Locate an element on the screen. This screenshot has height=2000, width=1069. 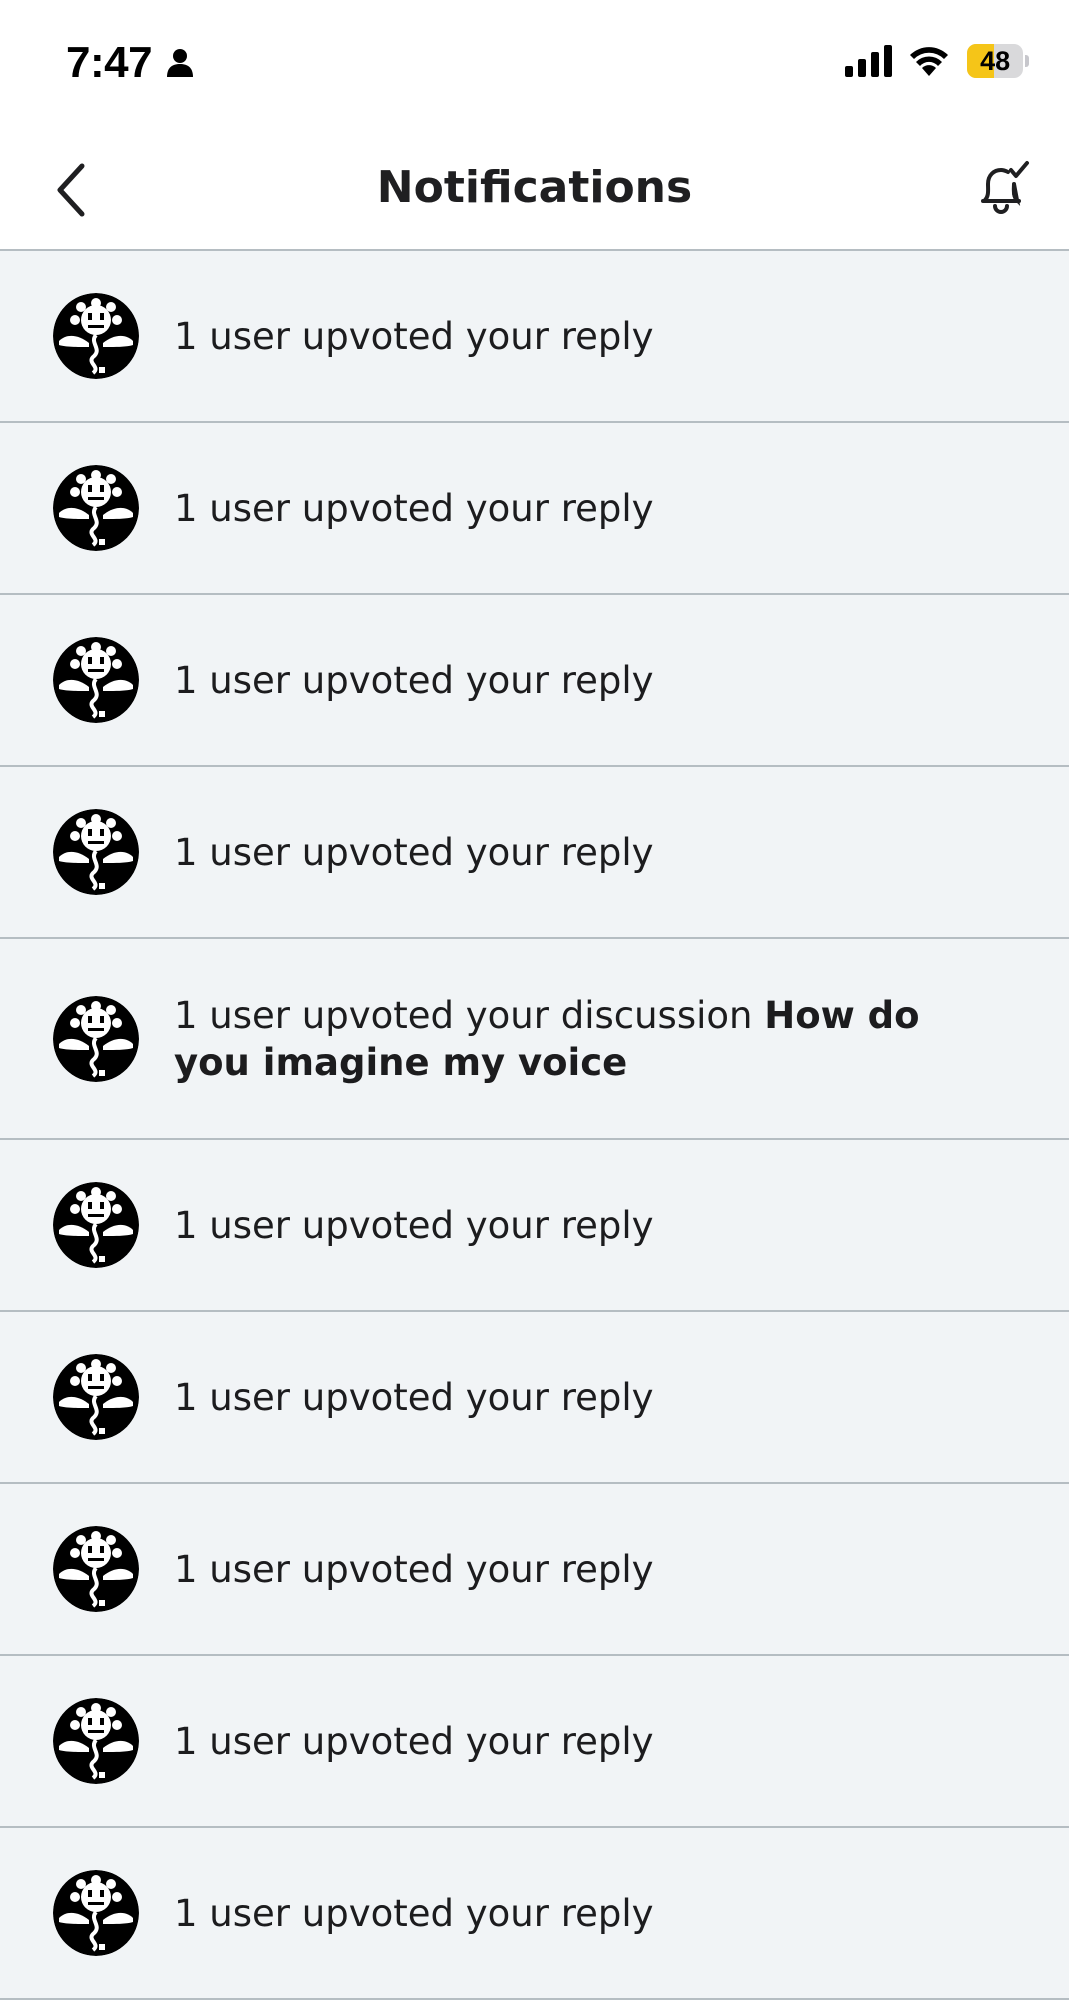
status-time: 7:47 is located at coordinates (109, 62).